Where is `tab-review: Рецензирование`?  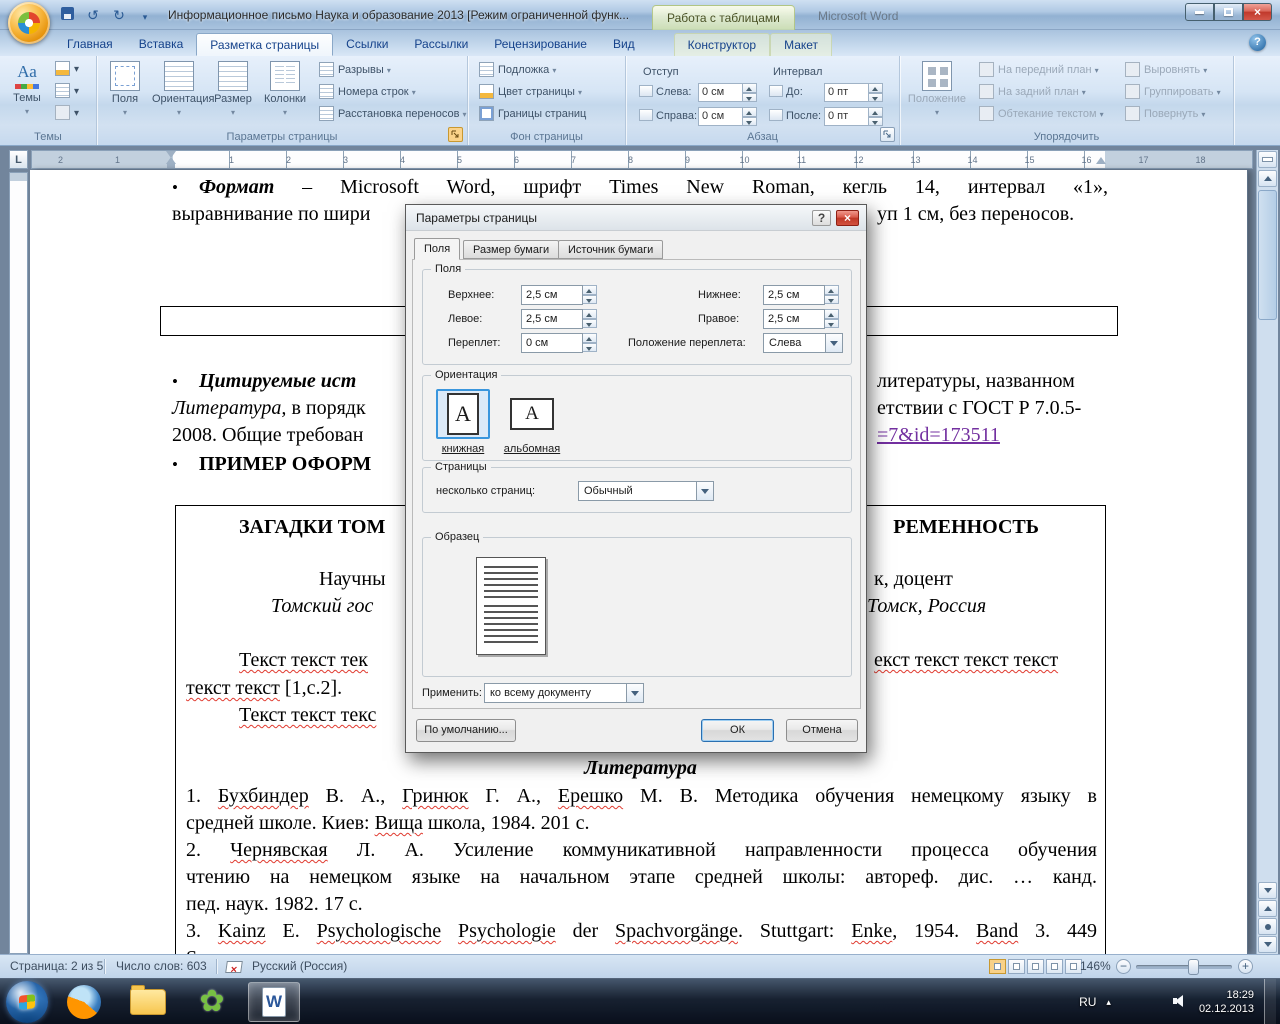 tab-review: Рецензирование is located at coordinates (540, 44).